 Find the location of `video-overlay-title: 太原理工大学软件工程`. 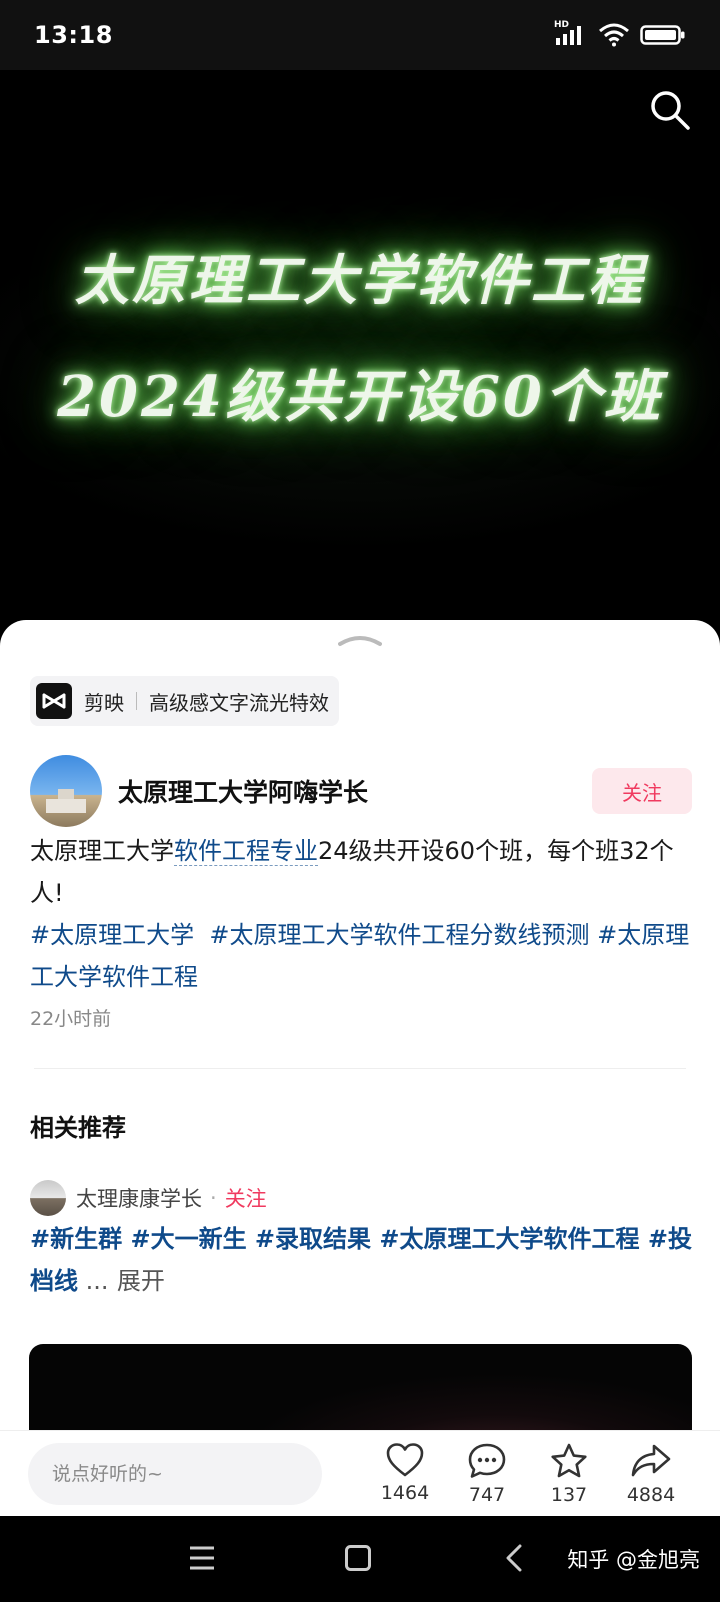

video-overlay-title: 太原理工大学软件工程 is located at coordinates (360, 280).